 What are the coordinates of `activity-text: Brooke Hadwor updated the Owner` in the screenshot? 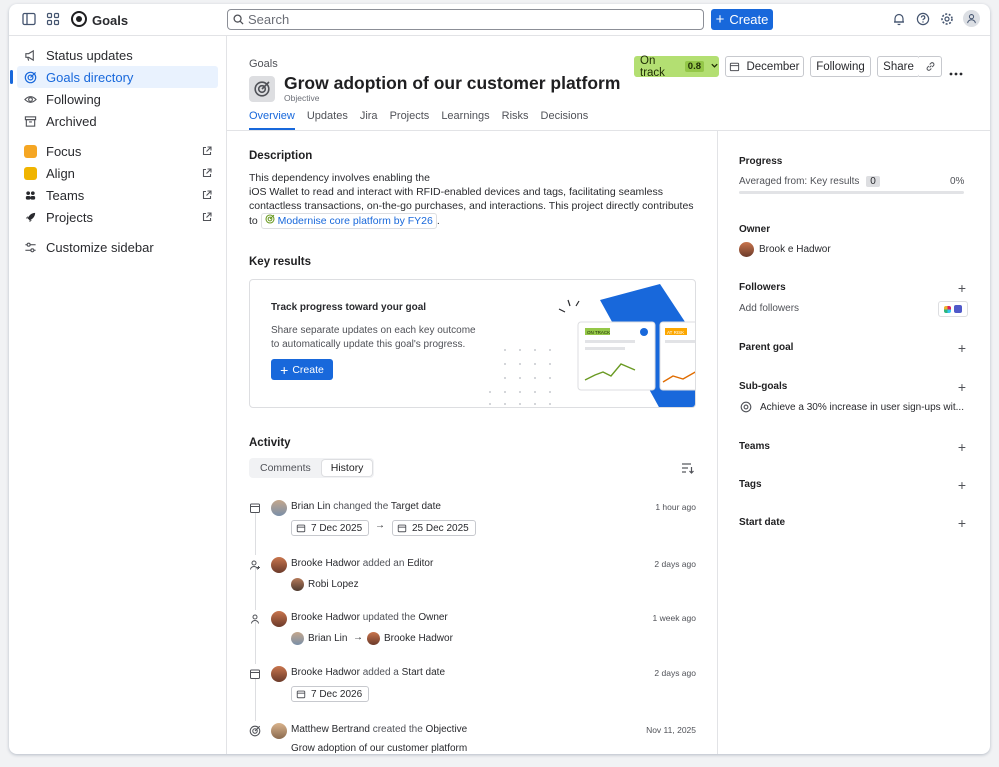 It's located at (369, 617).